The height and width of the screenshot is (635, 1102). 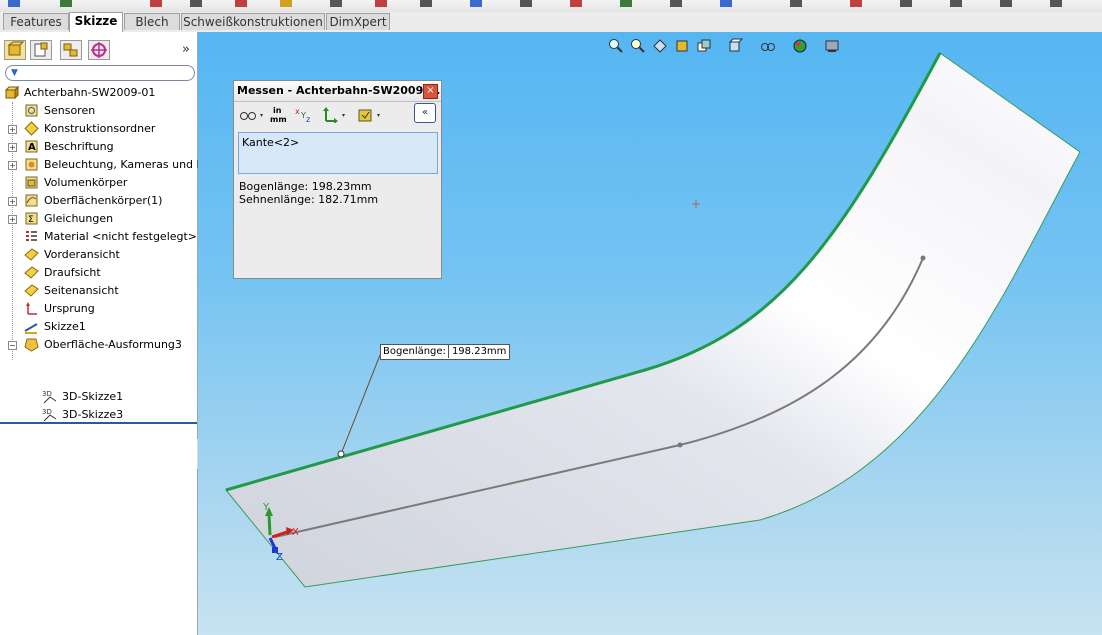 I want to click on svg-text: A, so click(x=32, y=147).